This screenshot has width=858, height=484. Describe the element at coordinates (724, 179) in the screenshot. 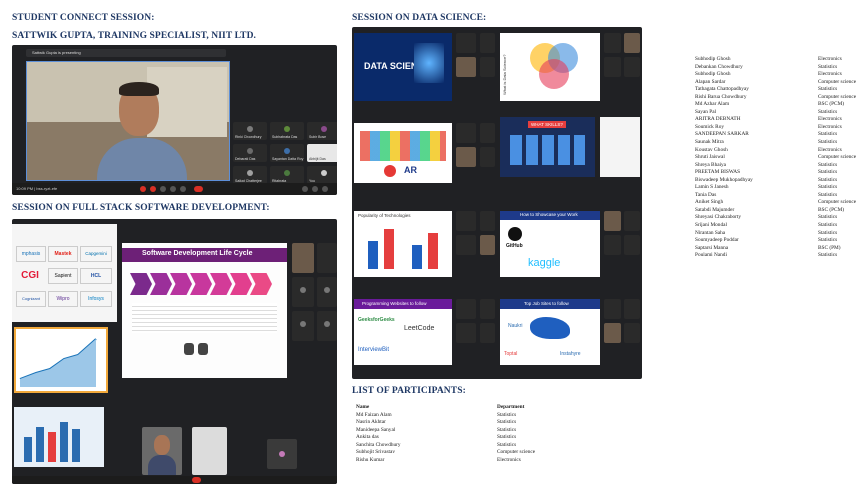

I see `participant-name: Biswadeep Mukhopadhyay` at that location.